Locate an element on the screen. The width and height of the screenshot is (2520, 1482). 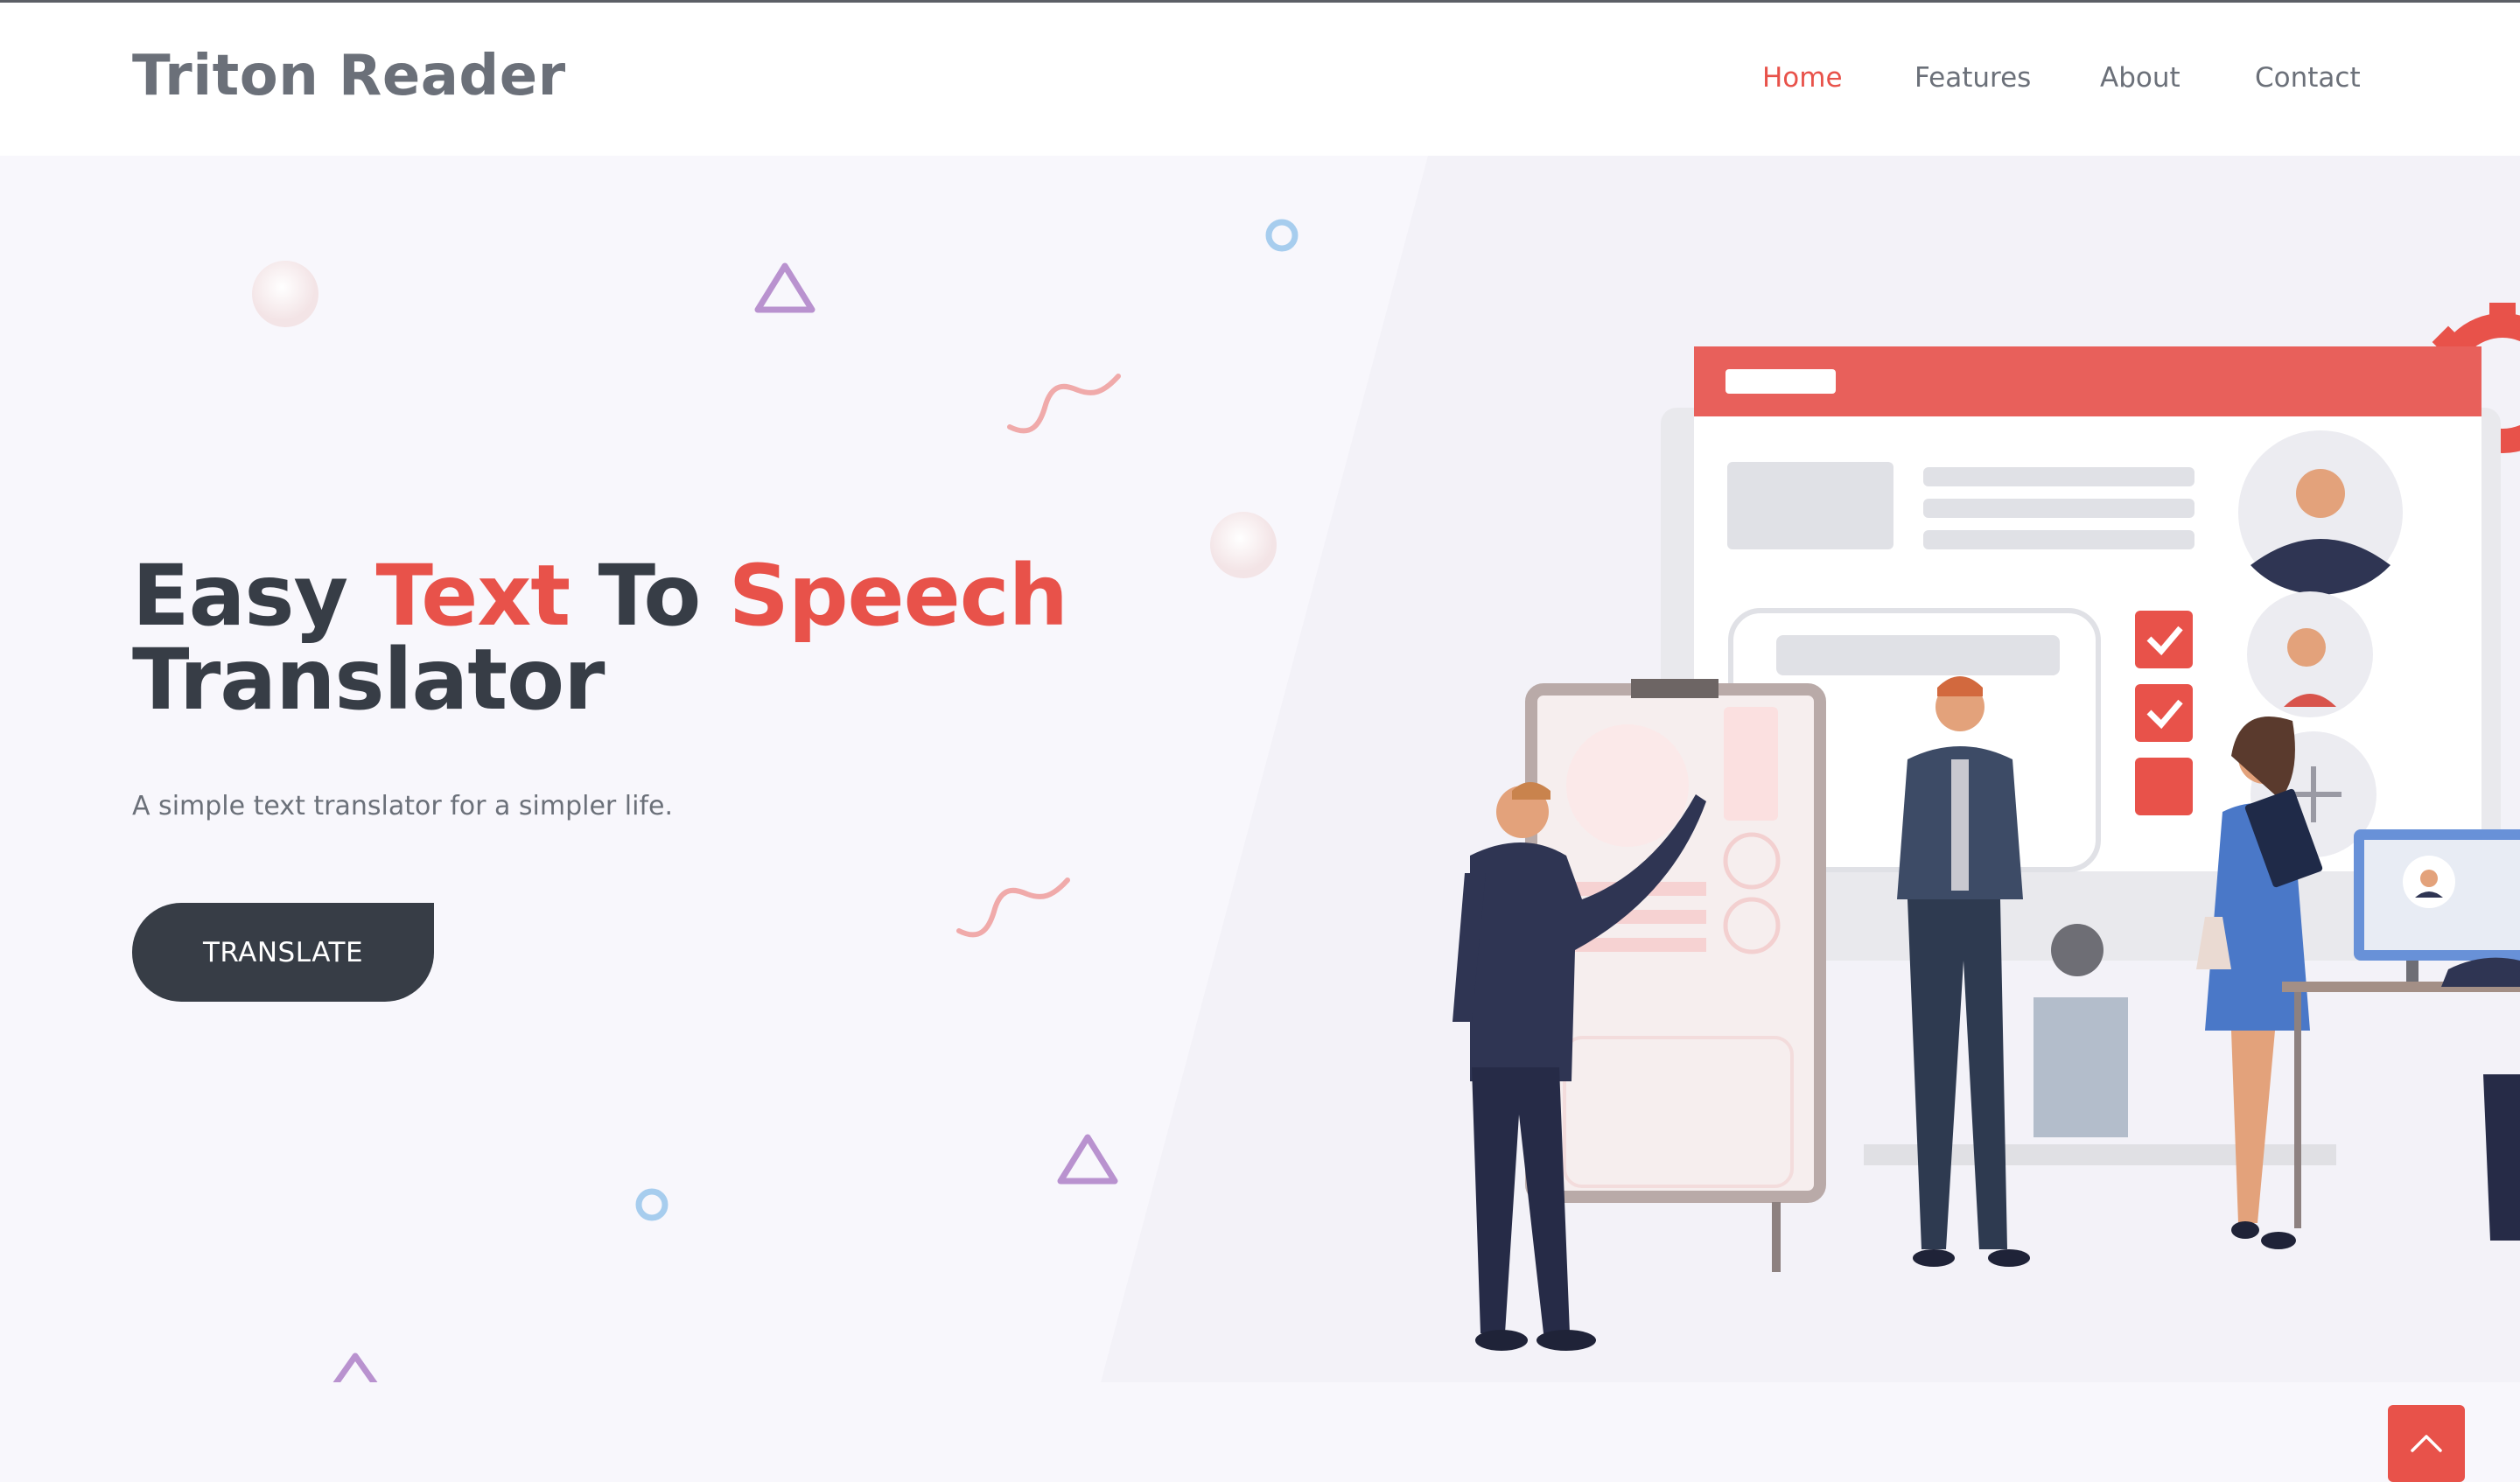
hero-headline: Easy Text To Speech Translator is located at coordinates (600, 638).